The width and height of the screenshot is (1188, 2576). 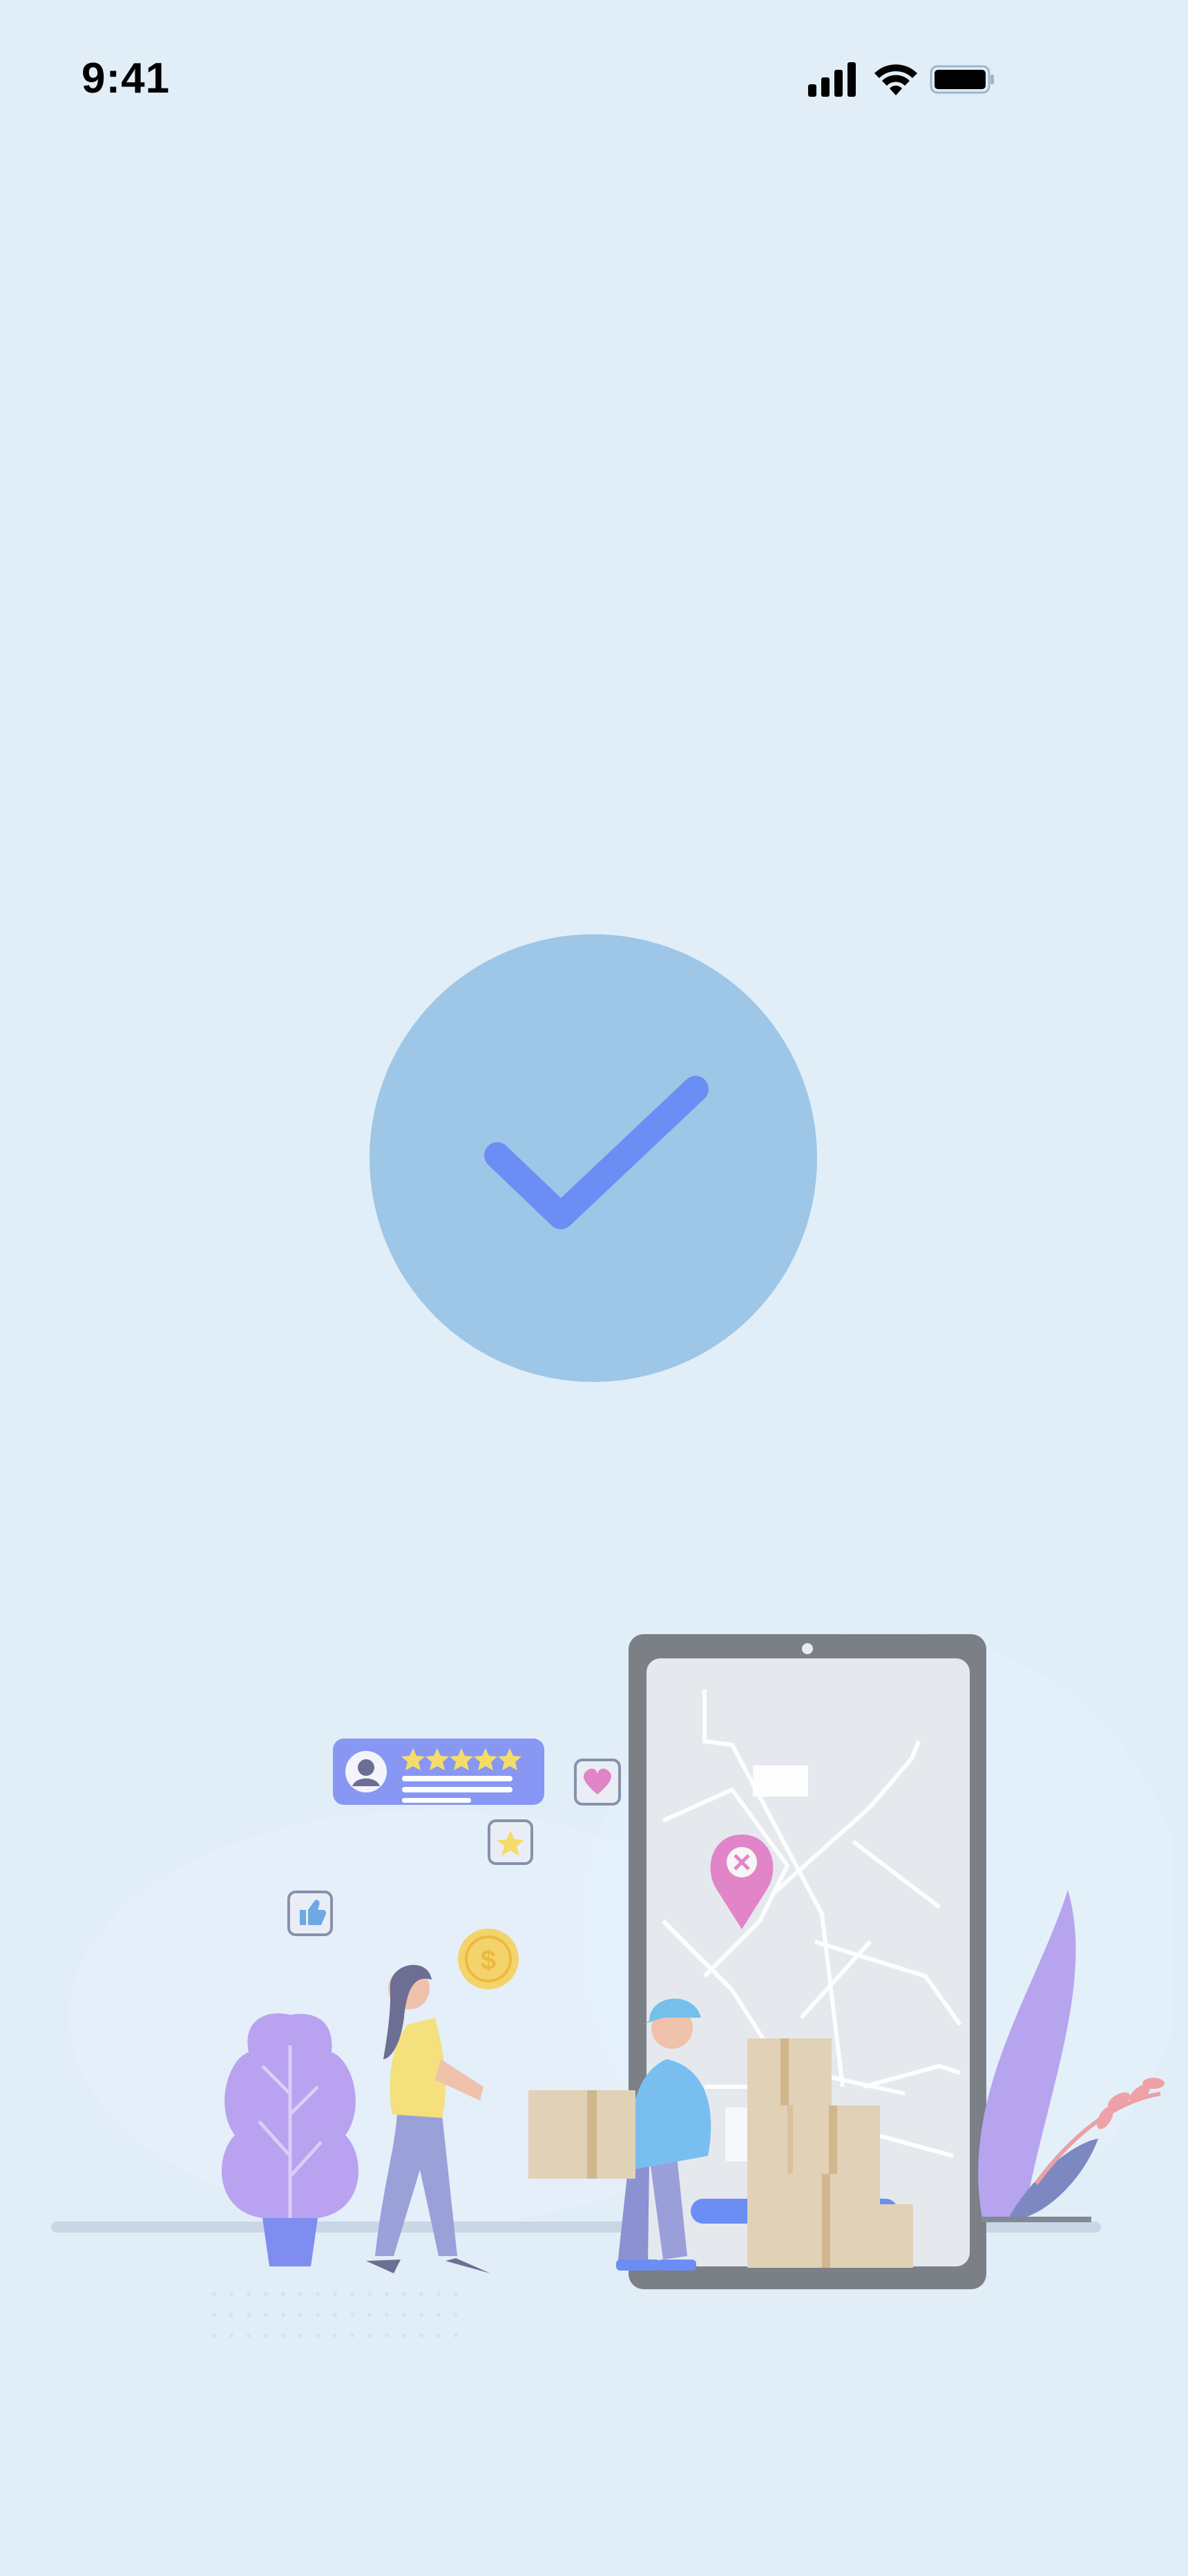 What do you see at coordinates (594, 79) in the screenshot?
I see `status-bar: 9:41` at bounding box center [594, 79].